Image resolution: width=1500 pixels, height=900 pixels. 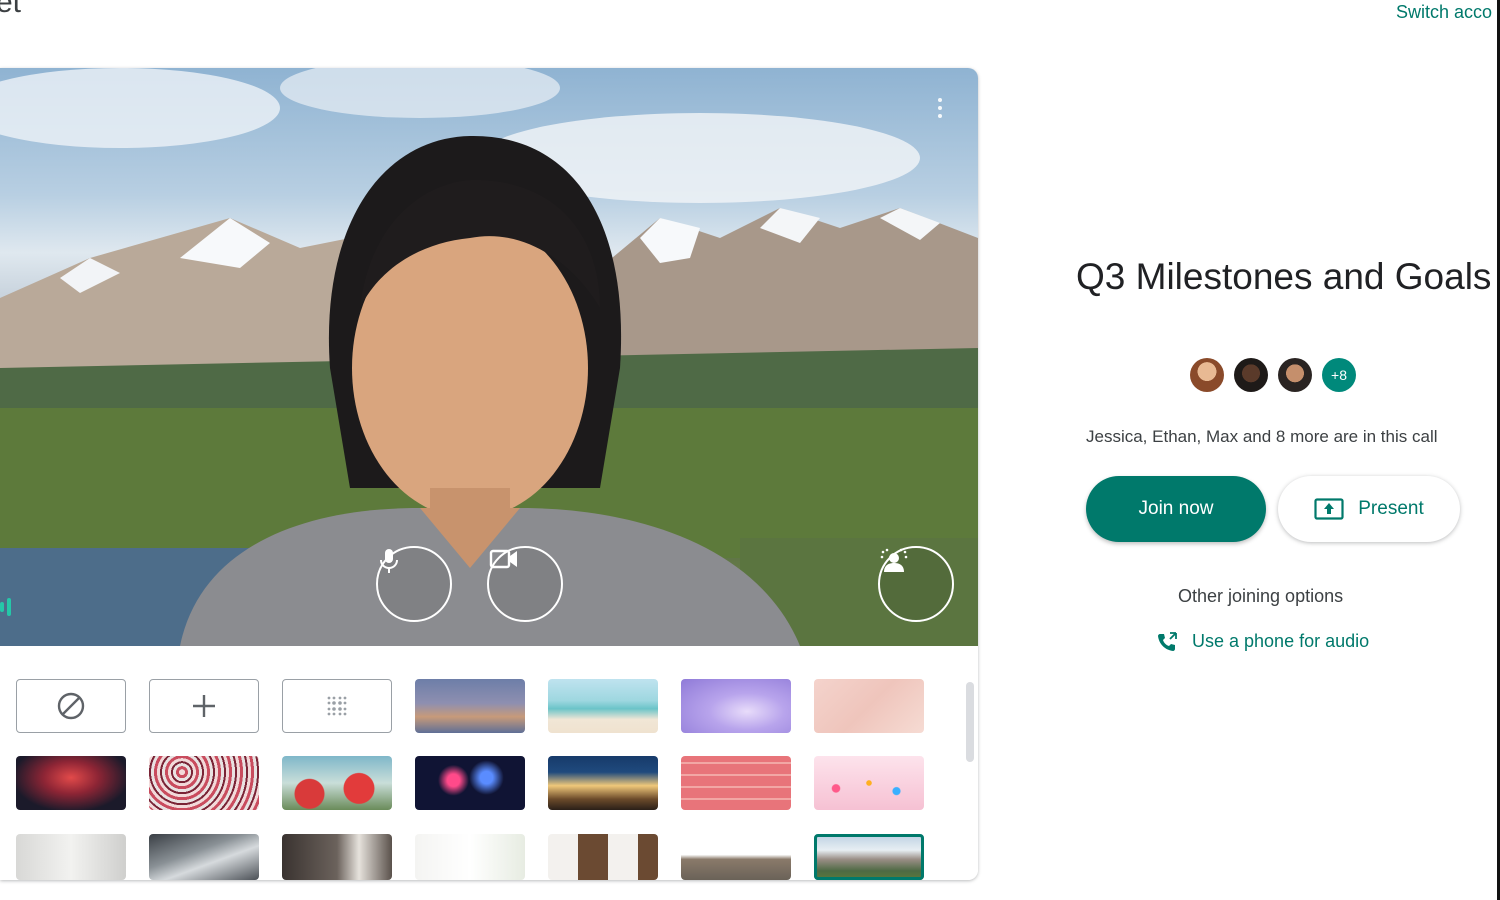 What do you see at coordinates (869, 783) in the screenshot?
I see `bg-sprinkles` at bounding box center [869, 783].